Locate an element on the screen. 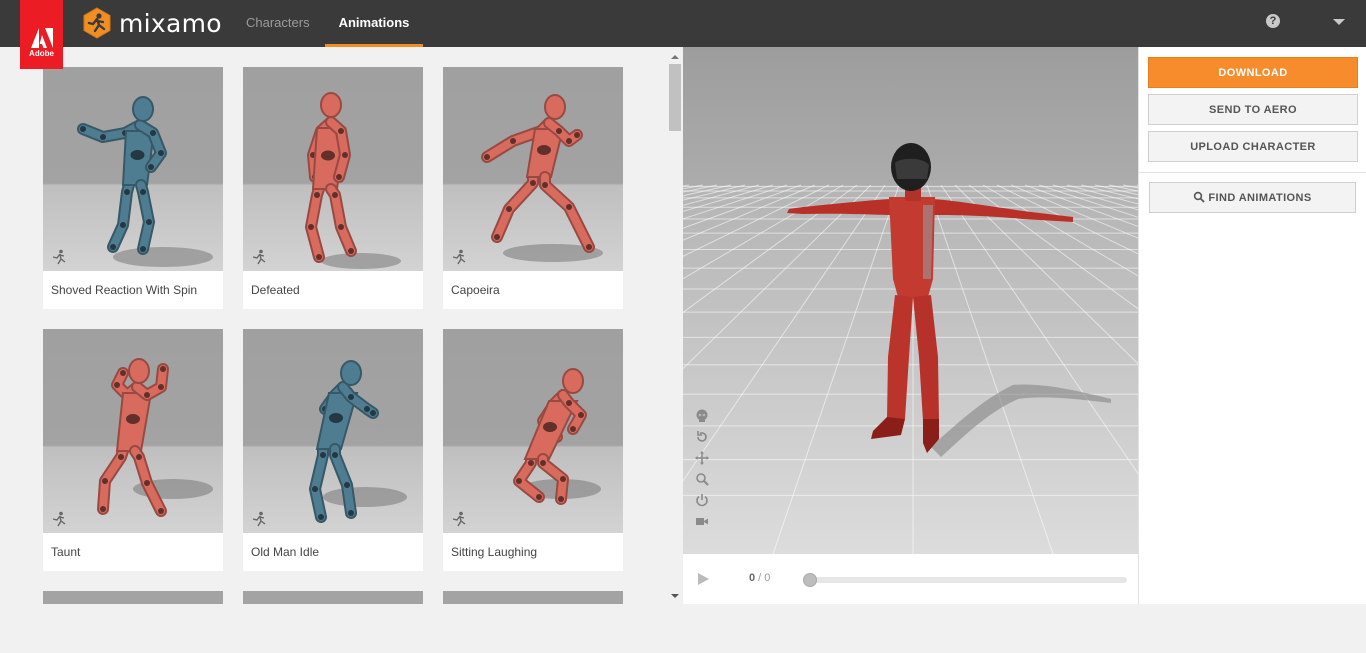 The width and height of the screenshot is (1366, 653). frame-counter: 0 / 0 is located at coordinates (759, 578).